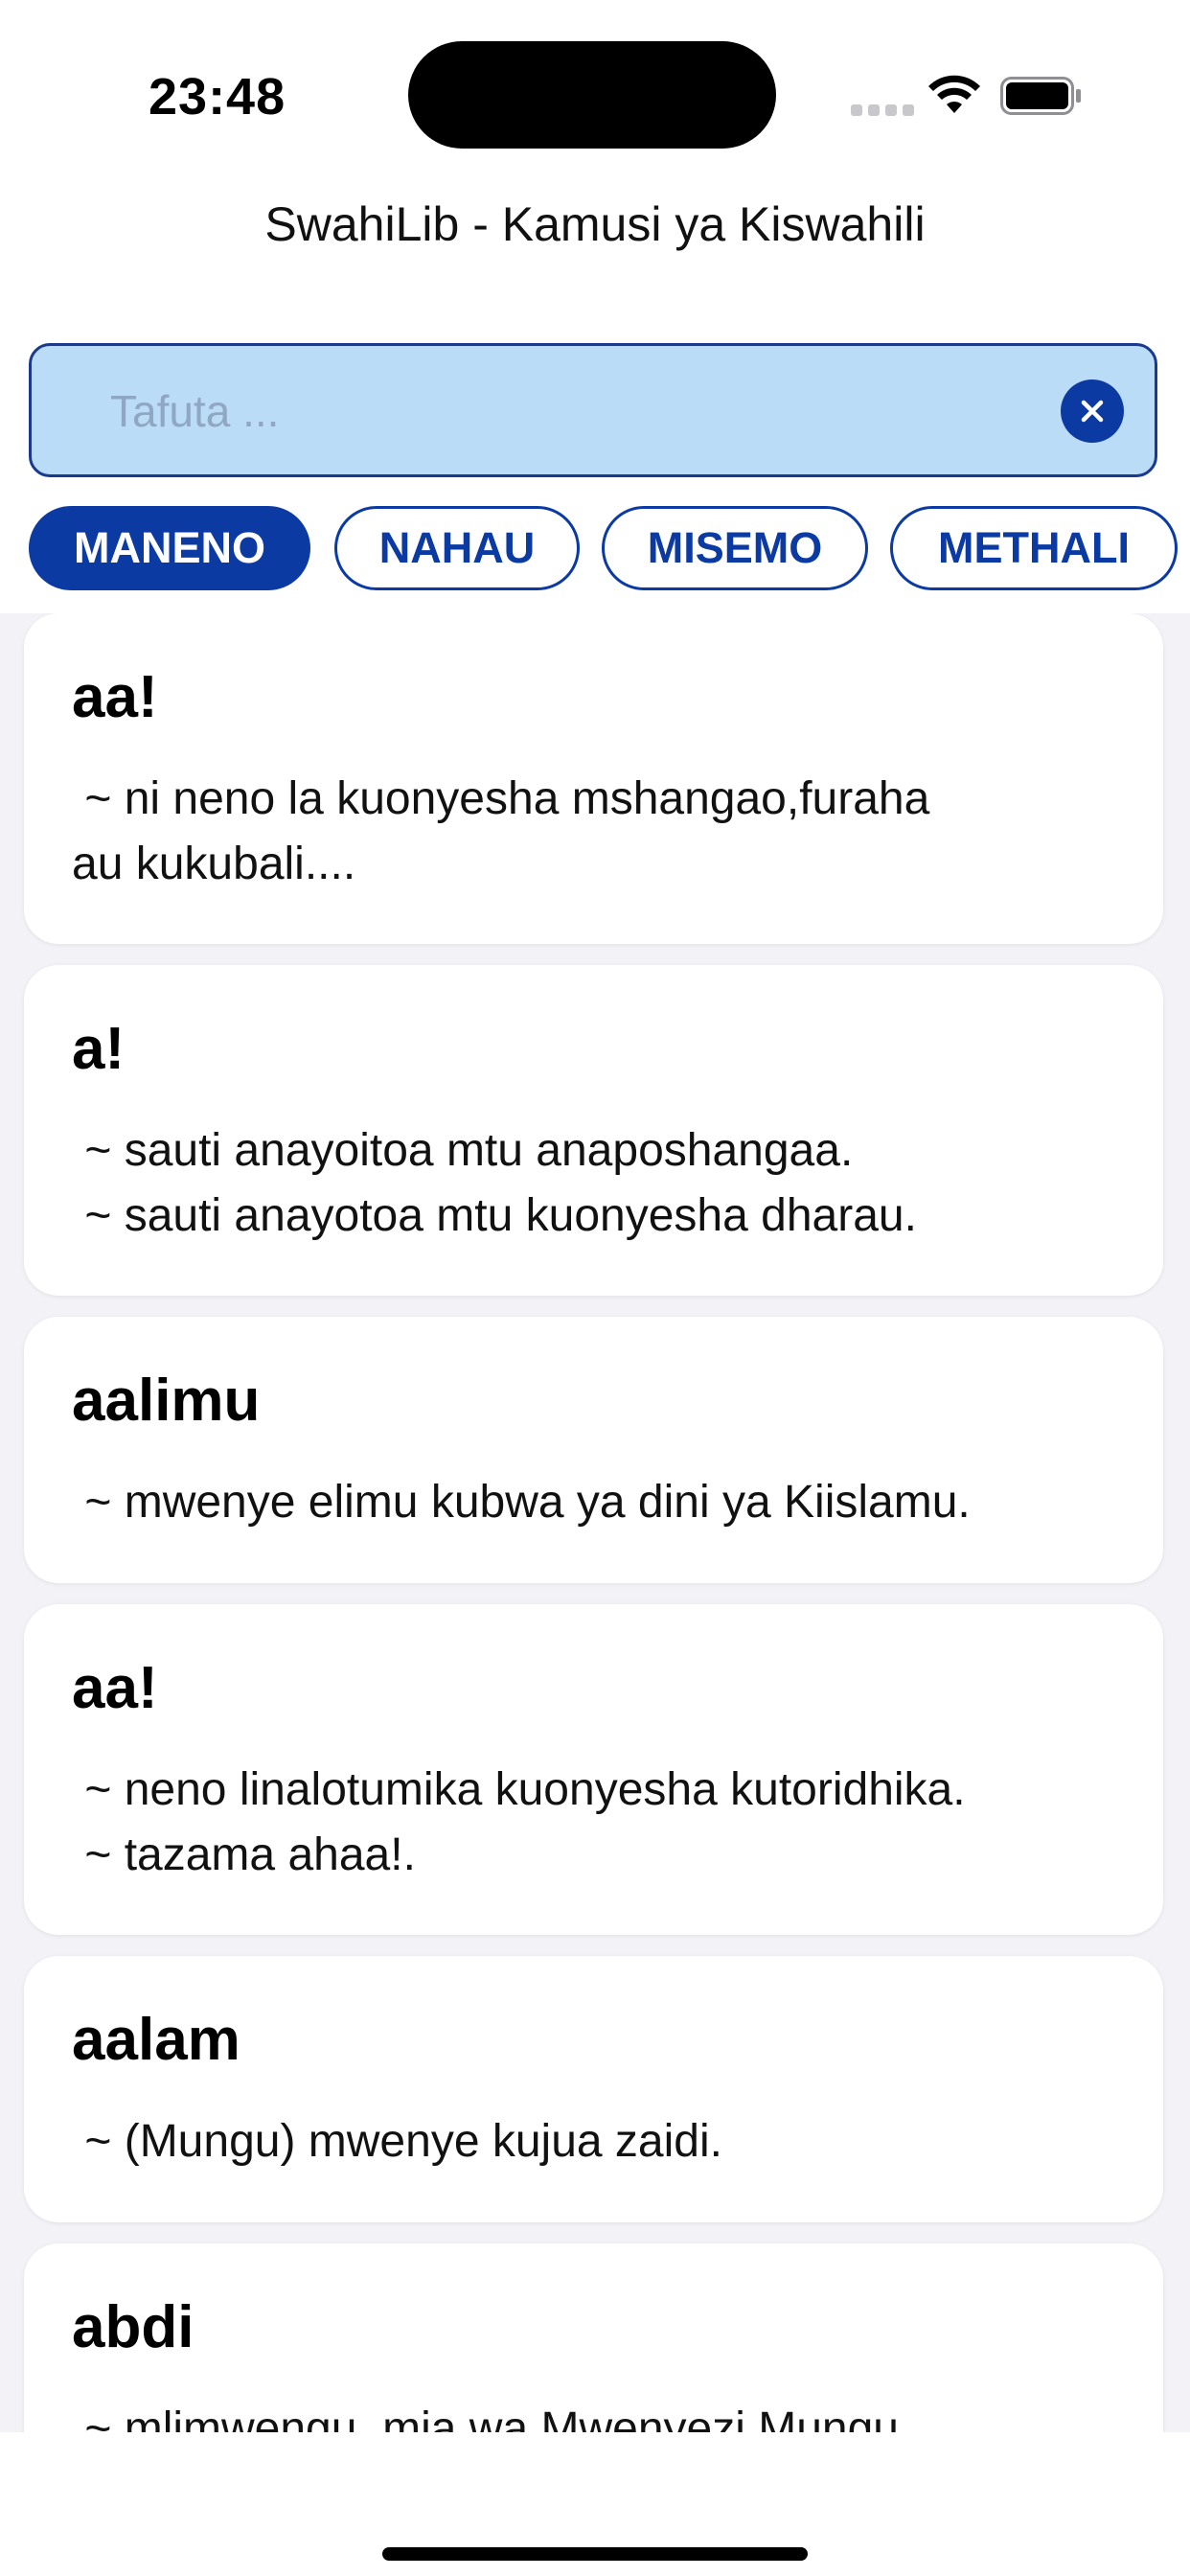  What do you see at coordinates (397, 2141) in the screenshot?
I see `entry-meaning: ~ (Mungu) mwenye kujua zaidi.` at bounding box center [397, 2141].